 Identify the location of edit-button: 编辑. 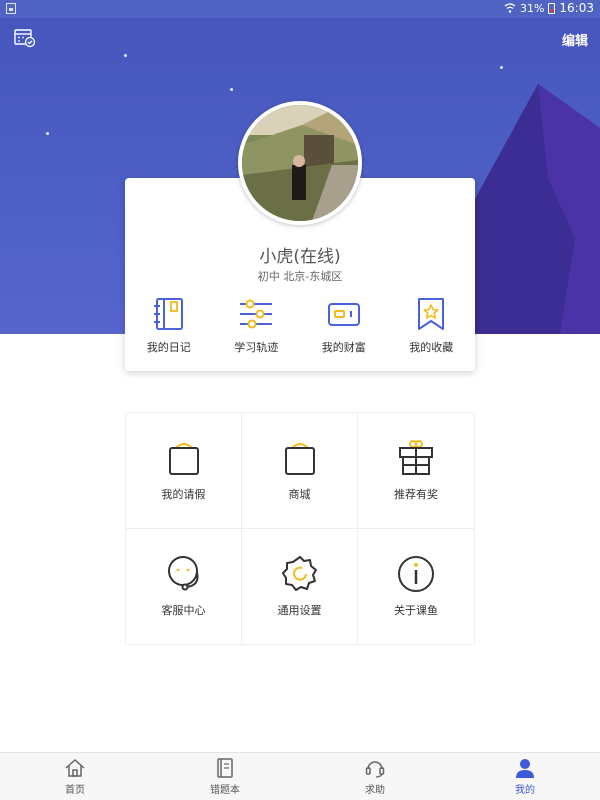
(575, 39).